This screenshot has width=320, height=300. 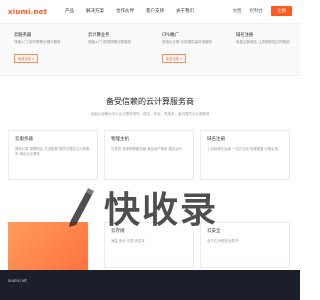 I want to click on nav-item-partners: 合作伙伴, so click(x=125, y=11).